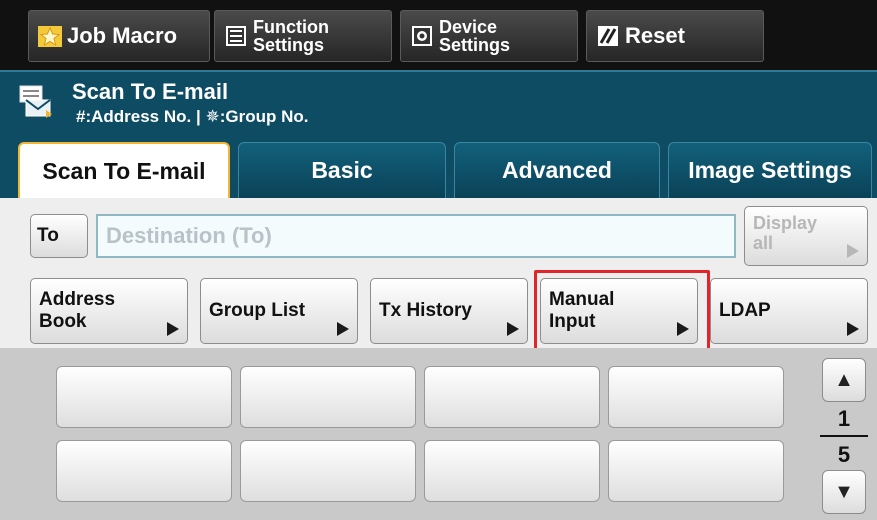 This screenshot has height=520, width=877. I want to click on scroll-down-button: ▼, so click(844, 492).